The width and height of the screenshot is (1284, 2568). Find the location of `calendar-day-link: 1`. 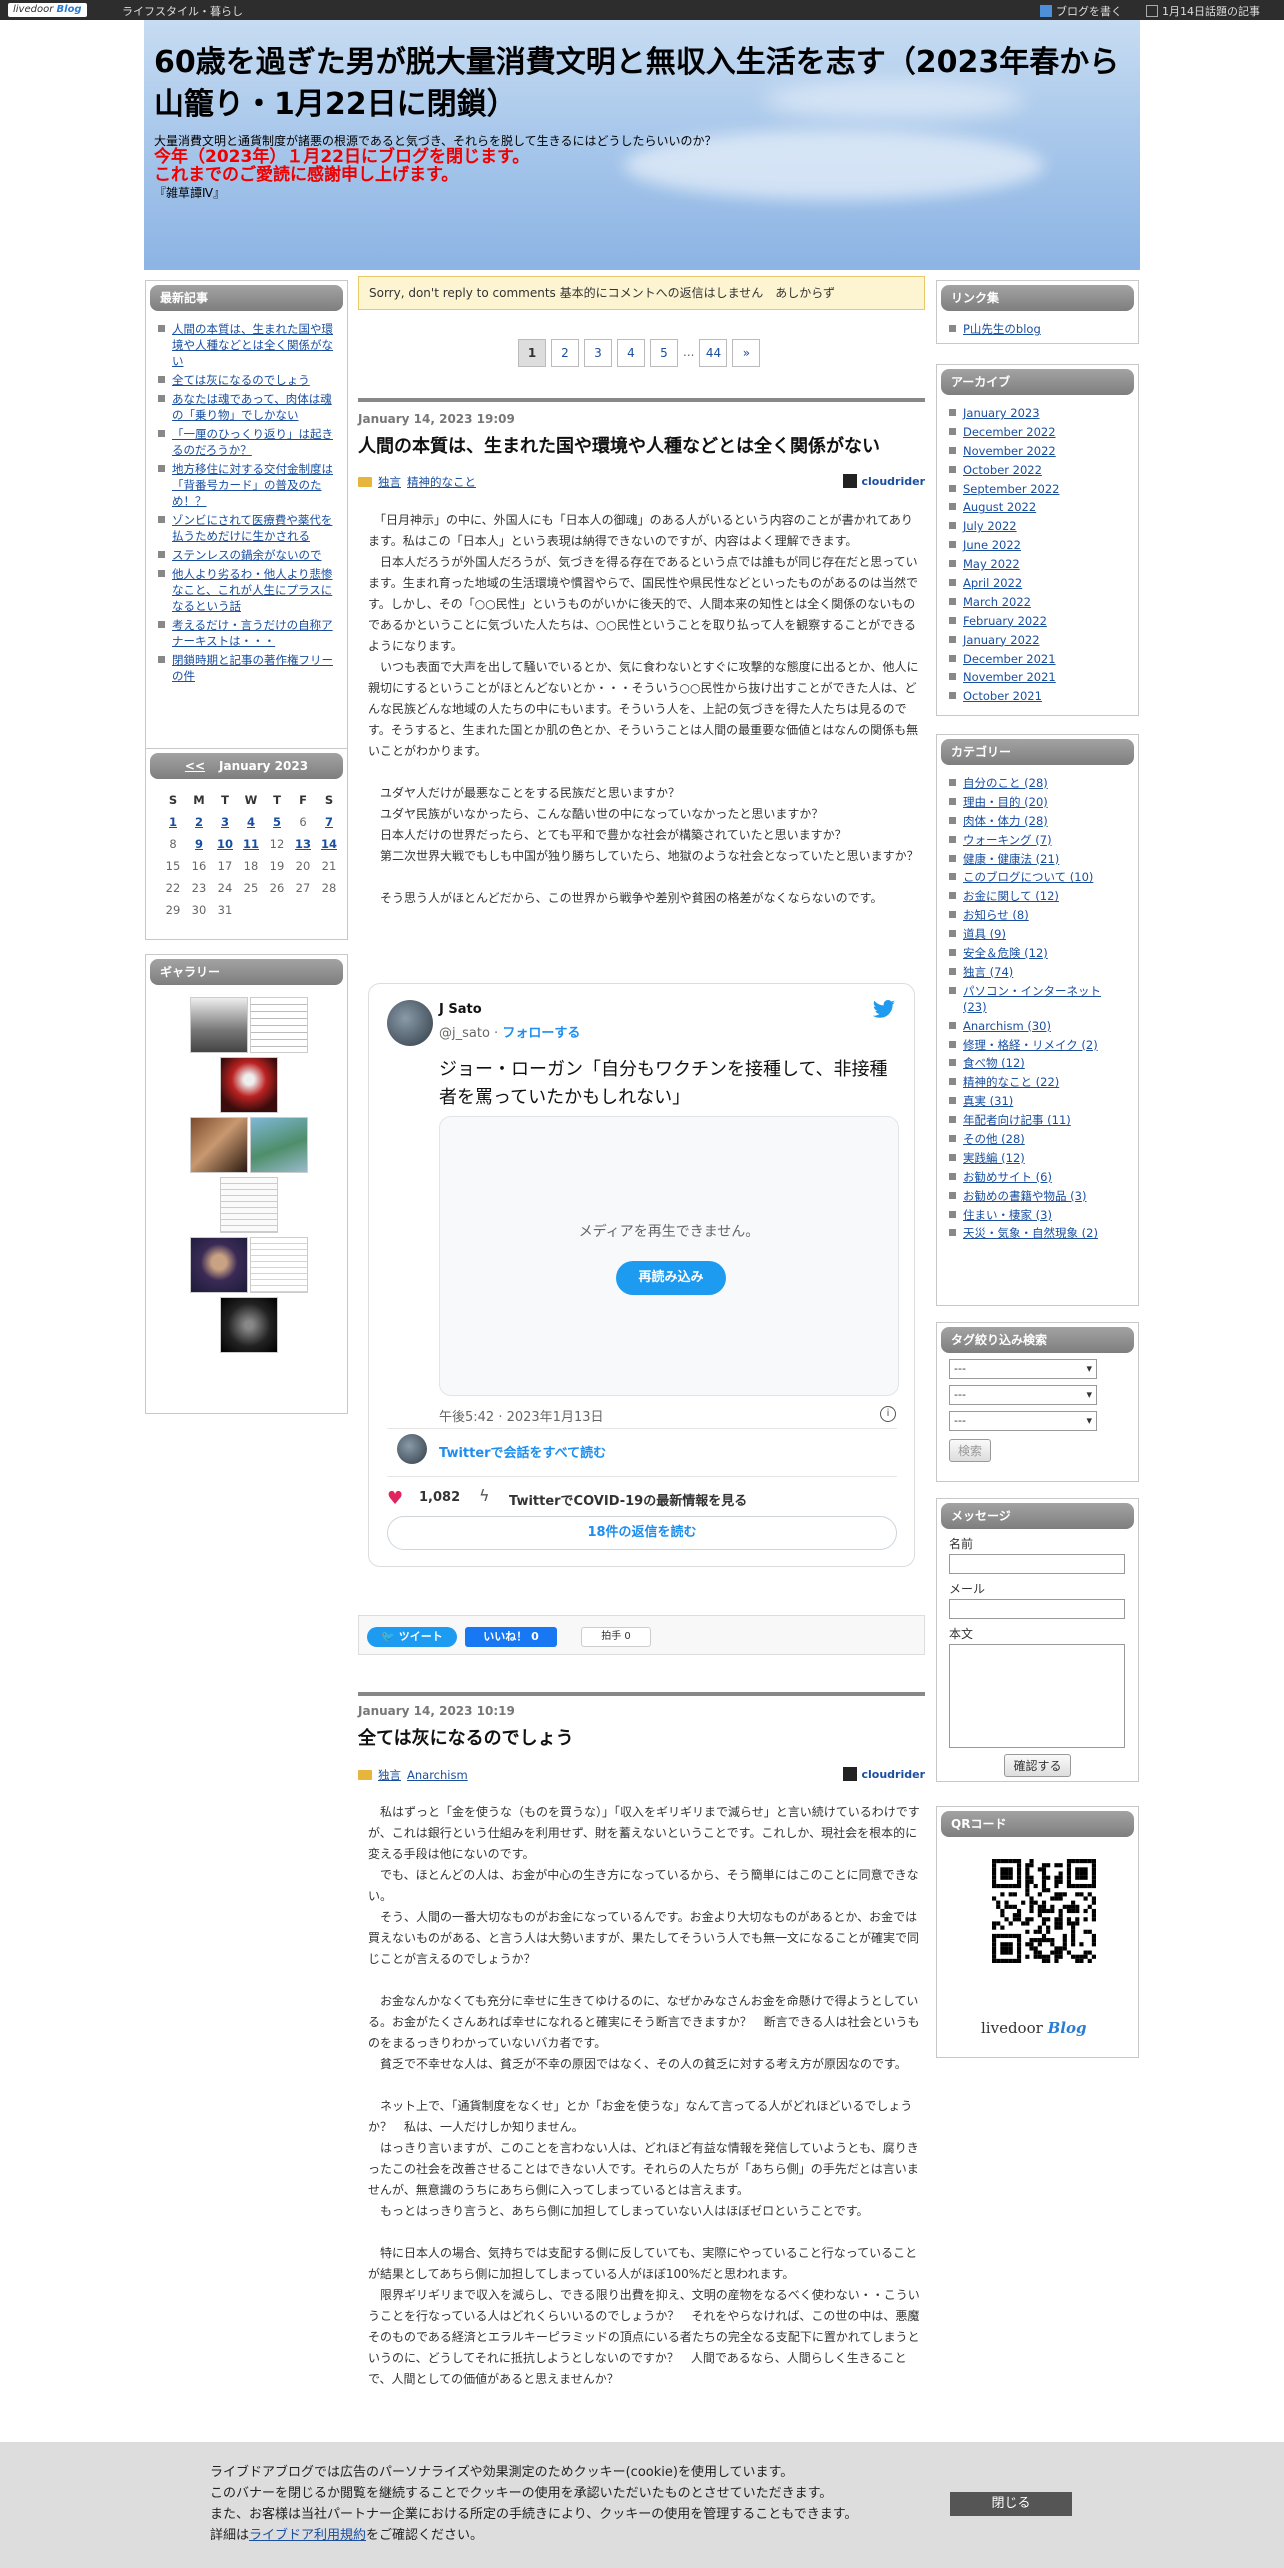

calendar-day-link: 1 is located at coordinates (173, 822).